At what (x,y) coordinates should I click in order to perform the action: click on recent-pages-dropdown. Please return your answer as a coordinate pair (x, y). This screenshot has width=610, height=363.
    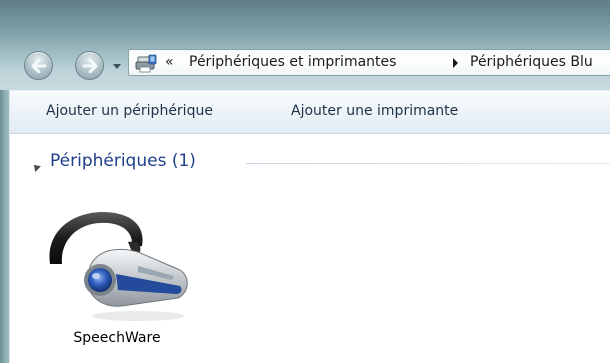
    Looking at the image, I should click on (117, 66).